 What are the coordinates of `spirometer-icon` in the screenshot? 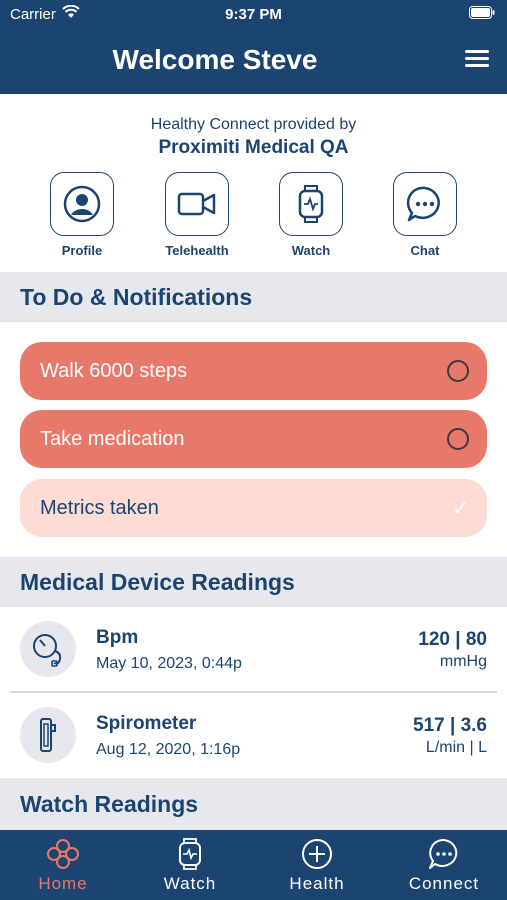 It's located at (48, 735).